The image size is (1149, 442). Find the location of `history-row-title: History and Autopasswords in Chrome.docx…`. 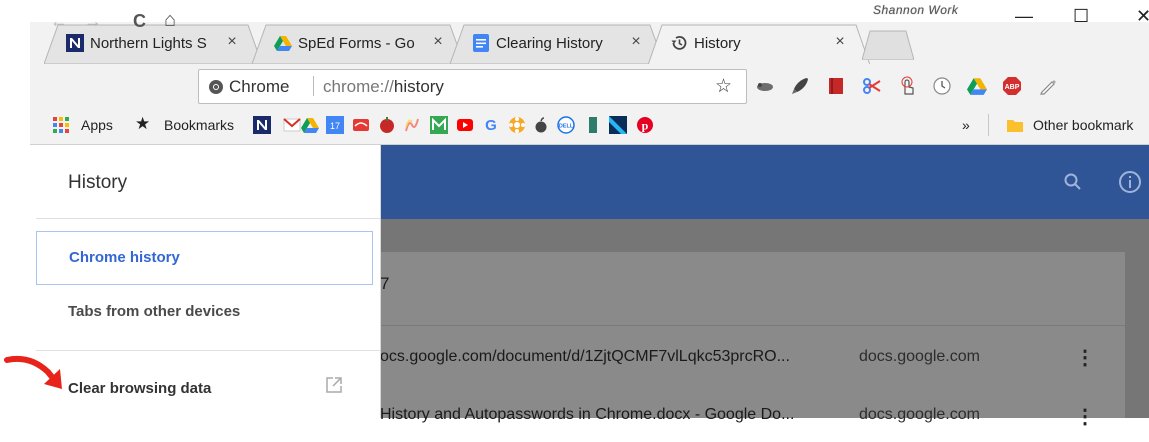

history-row-title: History and Autopasswords in Chrome.docx… is located at coordinates (587, 415).